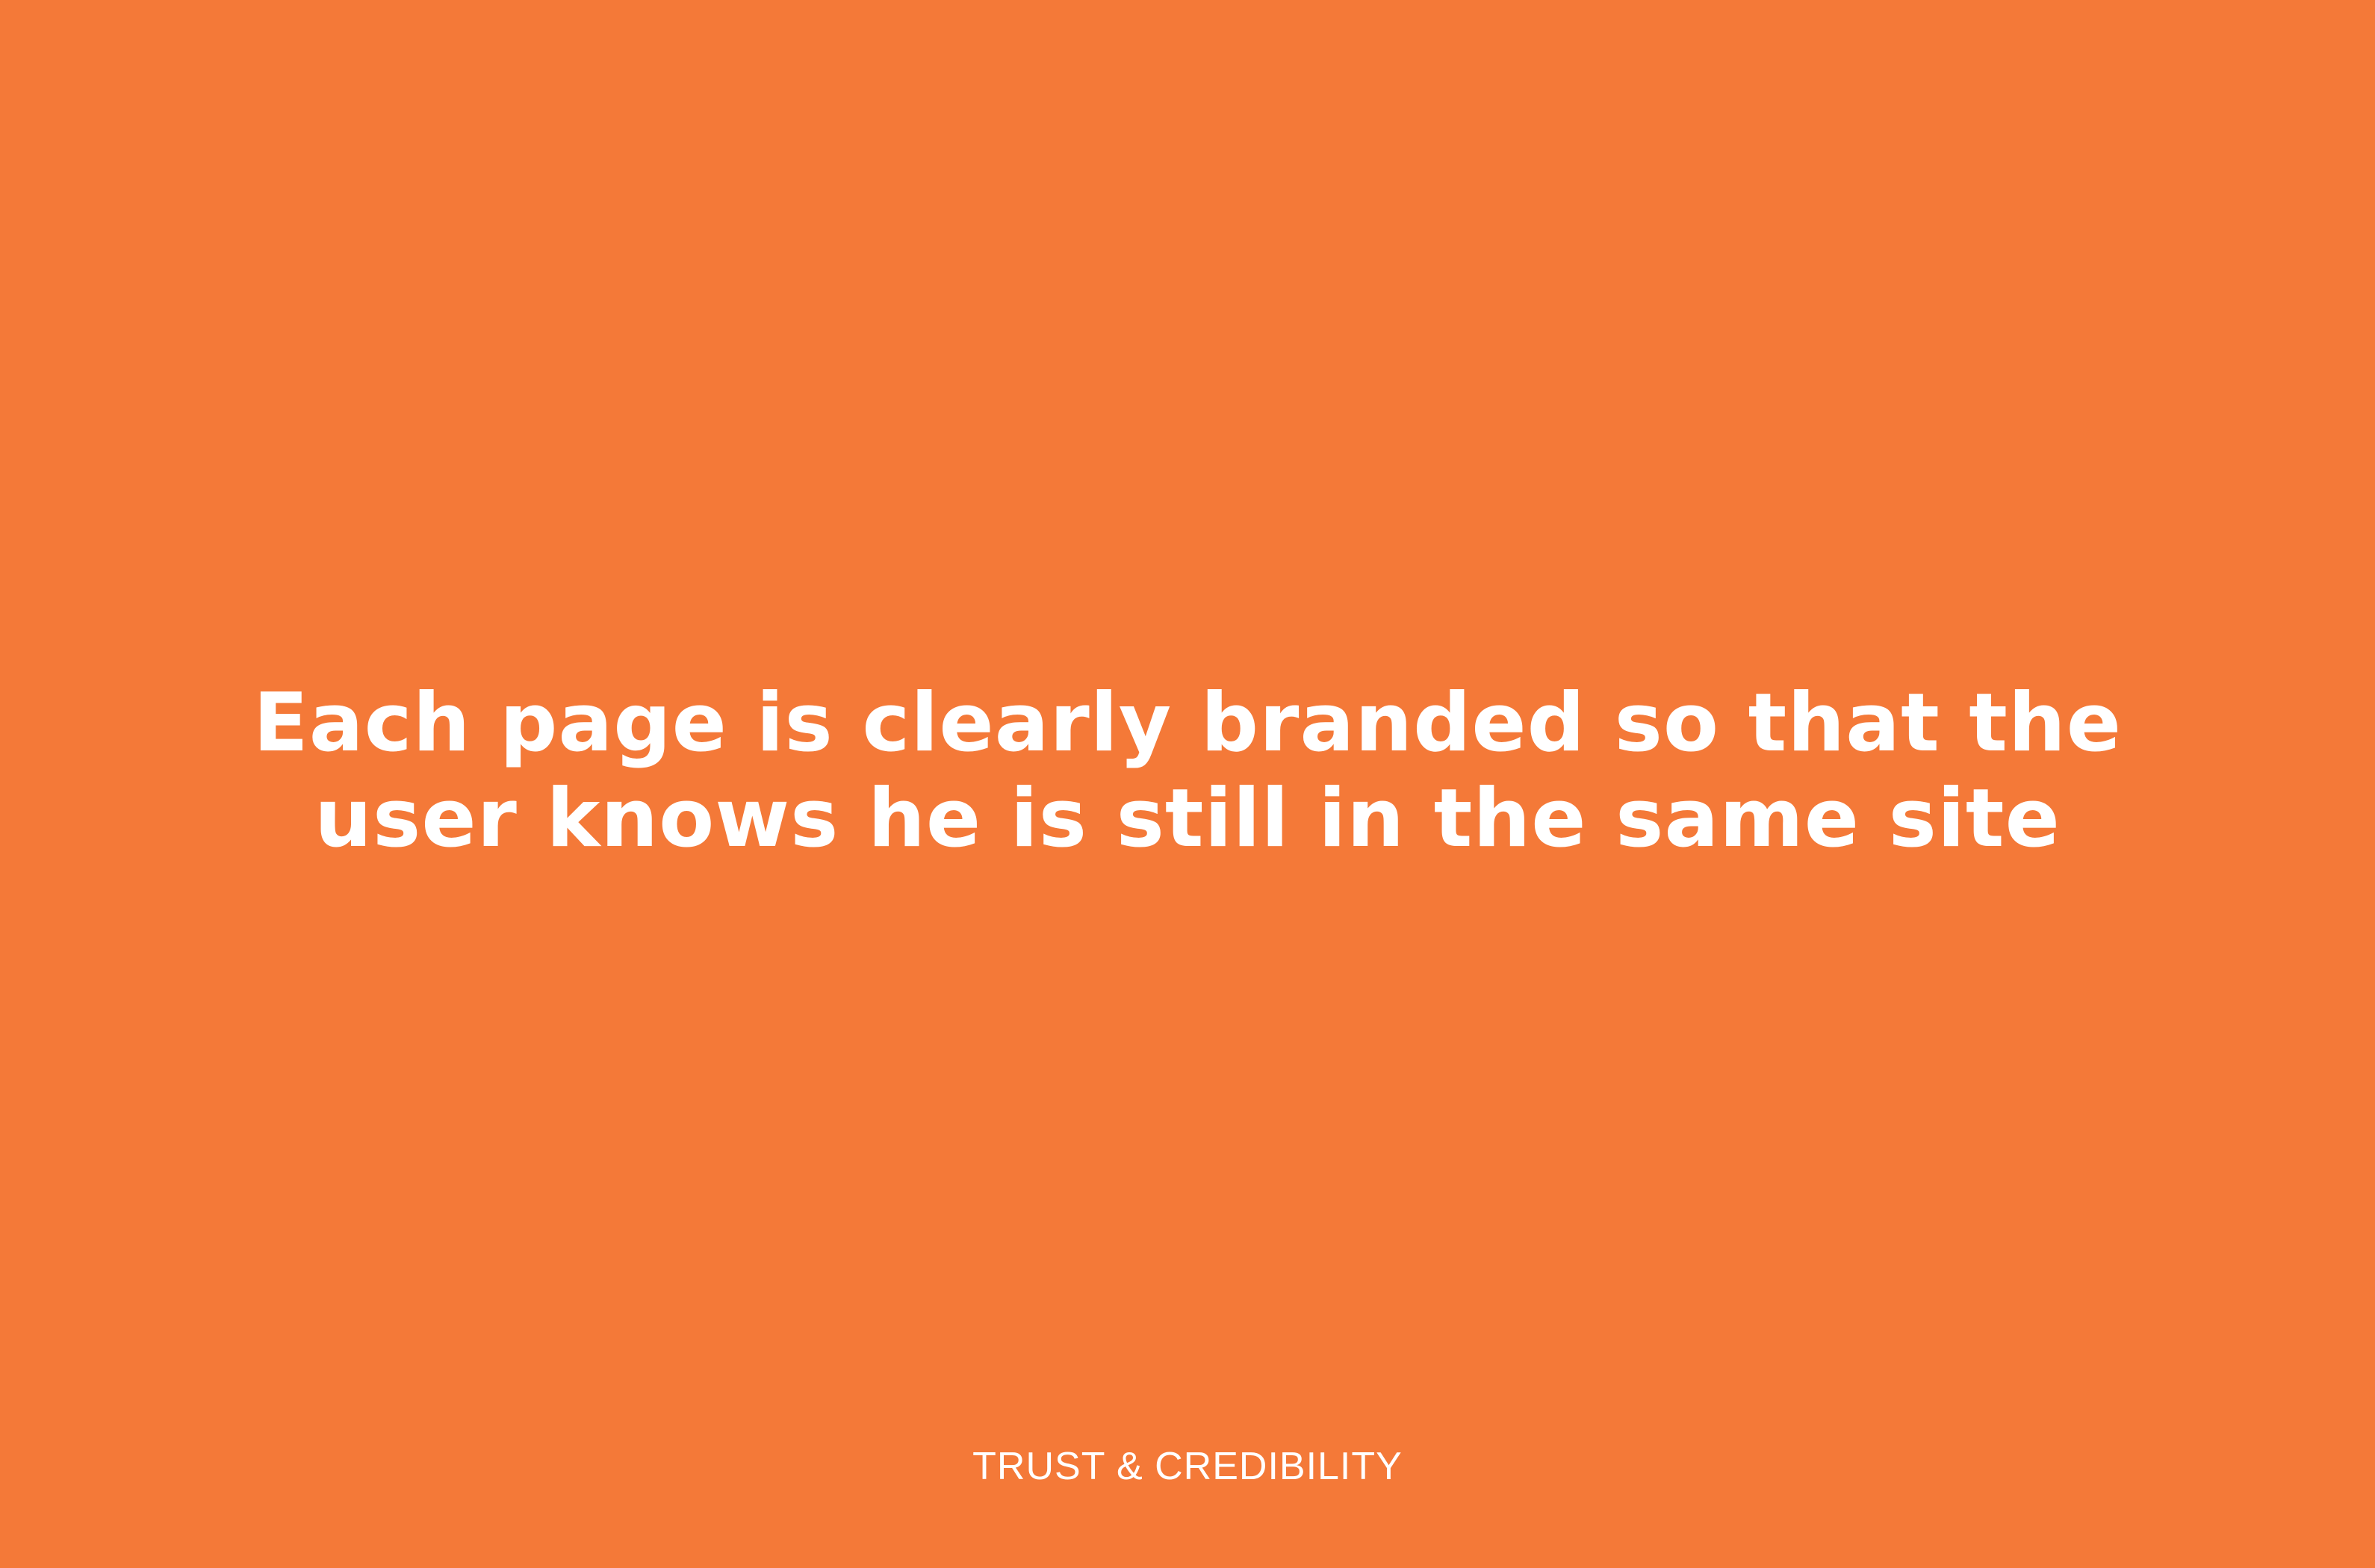 The height and width of the screenshot is (1568, 2375). I want to click on headline-line-1: Each page is clearly branded so that the, so click(1187, 723).